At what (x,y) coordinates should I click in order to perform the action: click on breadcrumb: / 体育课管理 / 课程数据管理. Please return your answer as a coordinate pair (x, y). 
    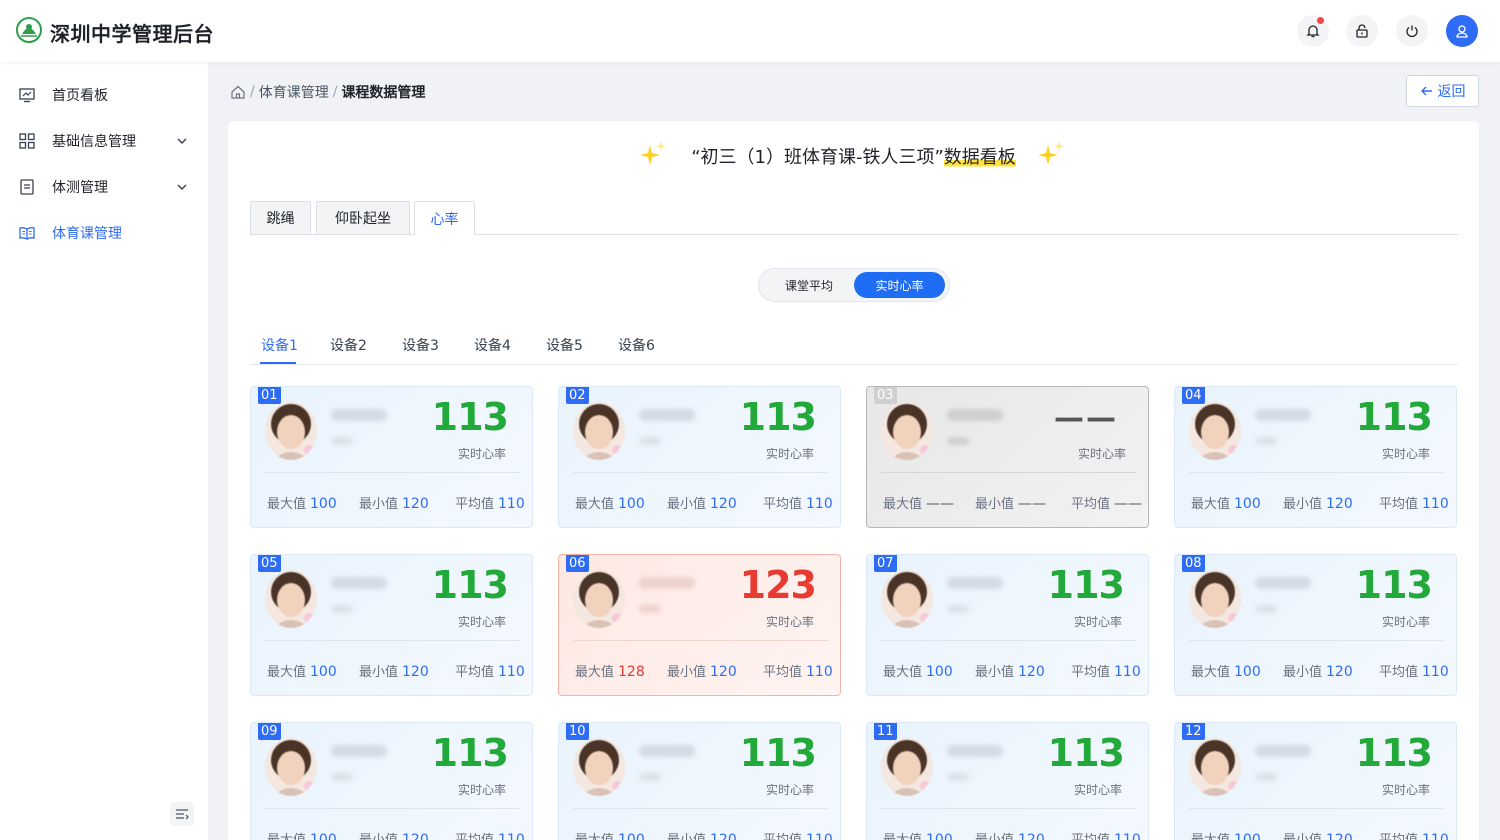
    Looking at the image, I should click on (327, 92).